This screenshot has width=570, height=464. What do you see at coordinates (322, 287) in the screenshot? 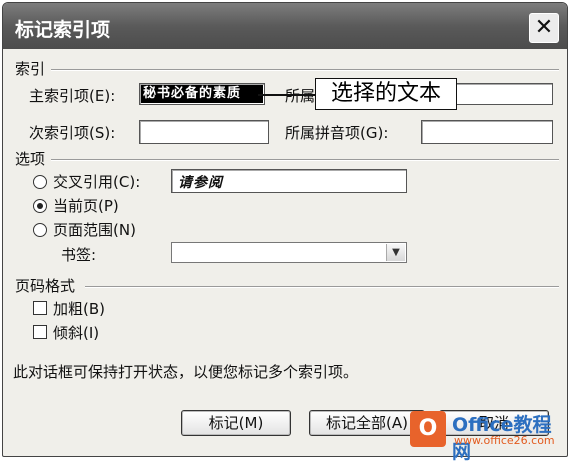
I see `page-format-group-divider` at bounding box center [322, 287].